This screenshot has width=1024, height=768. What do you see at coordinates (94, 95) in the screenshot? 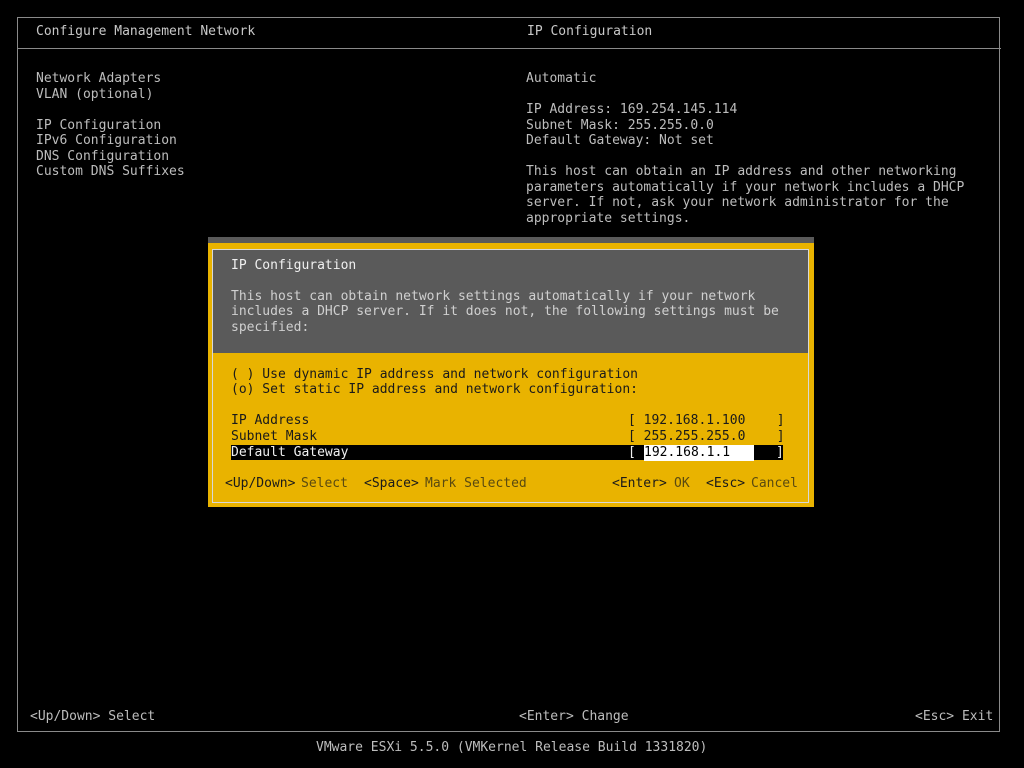
I see `menu-item-vlan: VLAN (optional)` at bounding box center [94, 95].